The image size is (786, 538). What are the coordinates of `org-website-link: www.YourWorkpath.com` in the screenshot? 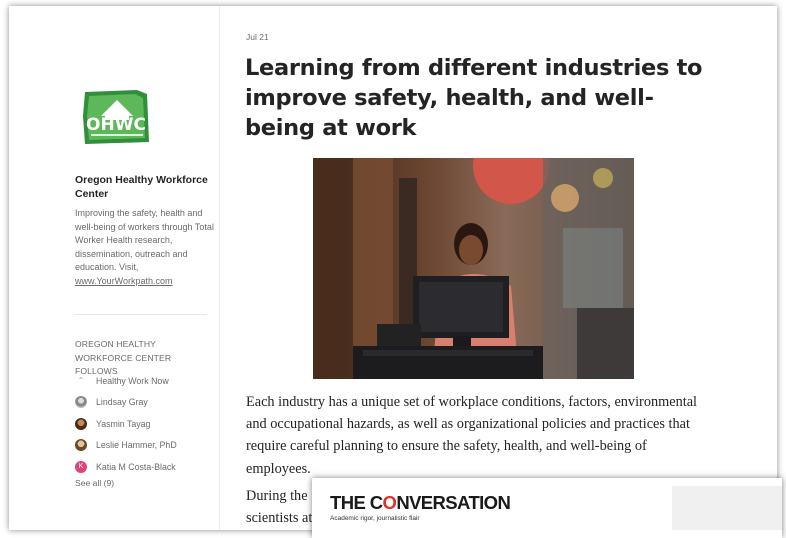 It's located at (124, 281).